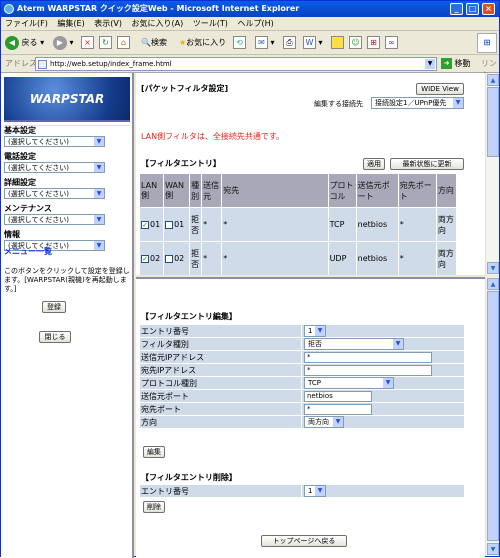 This screenshot has height=558, width=500. I want to click on dst-ip-input: *, so click(368, 370).